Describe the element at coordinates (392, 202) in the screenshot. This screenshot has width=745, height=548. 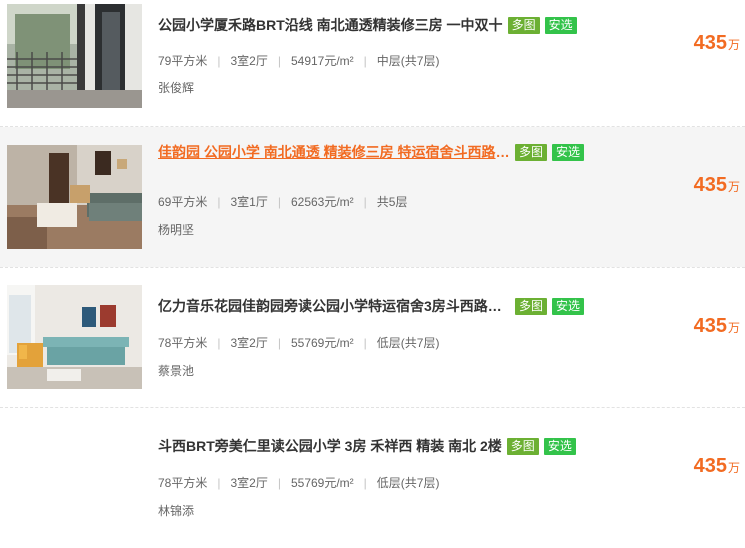
I see `floor: 共5层` at that location.